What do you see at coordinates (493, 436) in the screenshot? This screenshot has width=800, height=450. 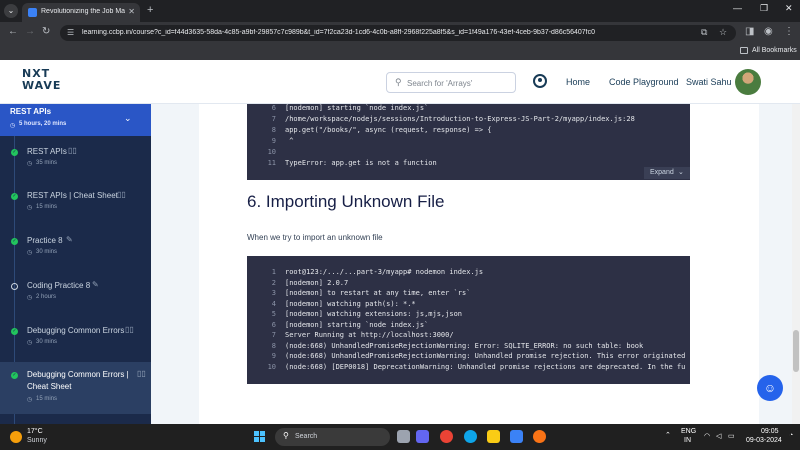 I see `file-explorer-icon` at bounding box center [493, 436].